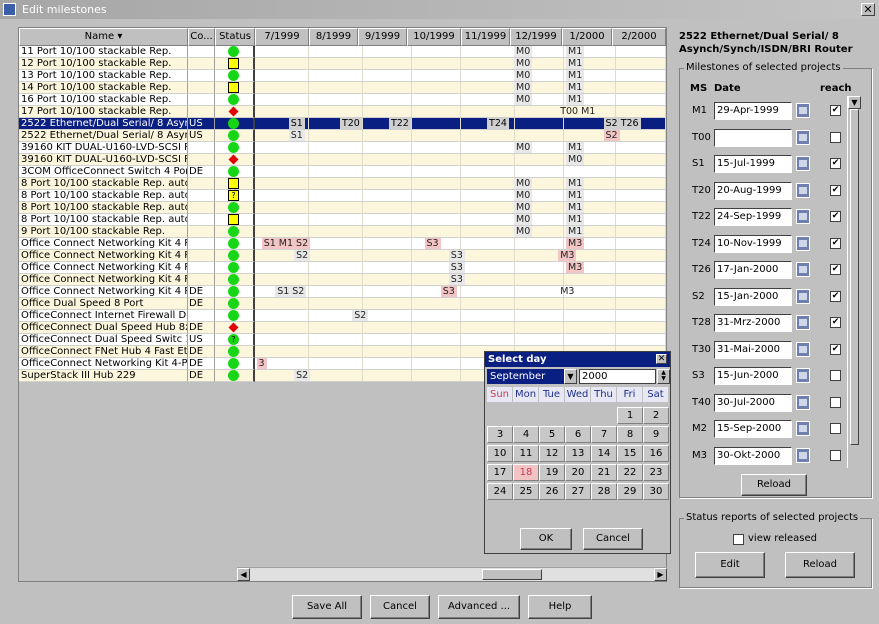 This screenshot has height=624, width=879. What do you see at coordinates (630, 434) in the screenshot?
I see `calendar-day: 8` at bounding box center [630, 434].